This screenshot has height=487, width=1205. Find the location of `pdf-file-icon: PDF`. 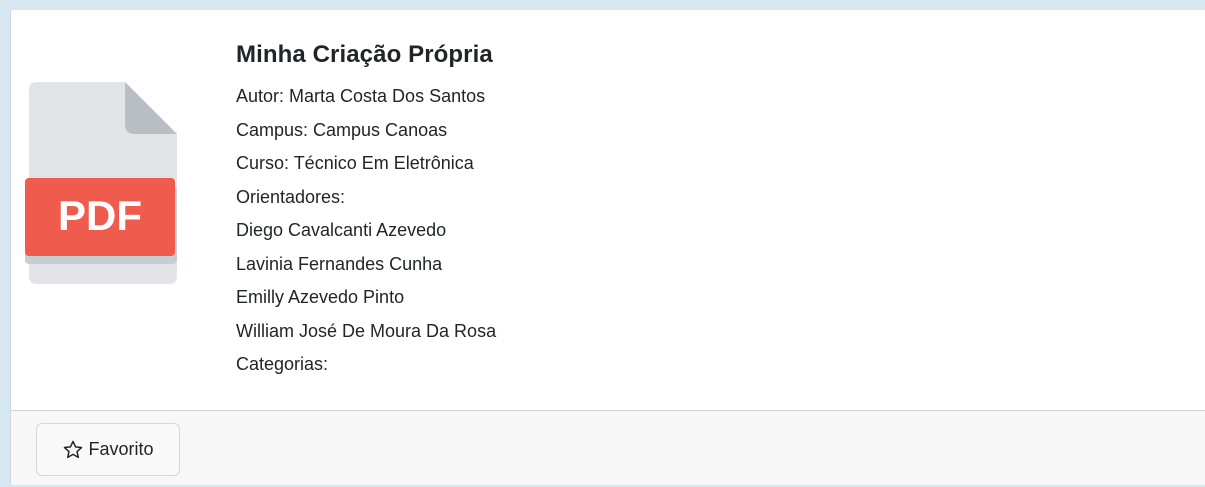

pdf-file-icon: PDF is located at coordinates (102, 183).